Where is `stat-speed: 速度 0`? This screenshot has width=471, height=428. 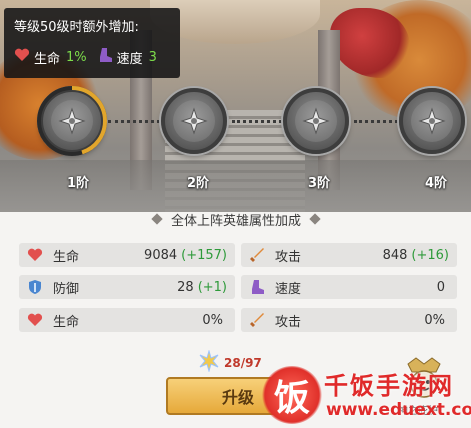 stat-speed: 速度 0 is located at coordinates (349, 287).